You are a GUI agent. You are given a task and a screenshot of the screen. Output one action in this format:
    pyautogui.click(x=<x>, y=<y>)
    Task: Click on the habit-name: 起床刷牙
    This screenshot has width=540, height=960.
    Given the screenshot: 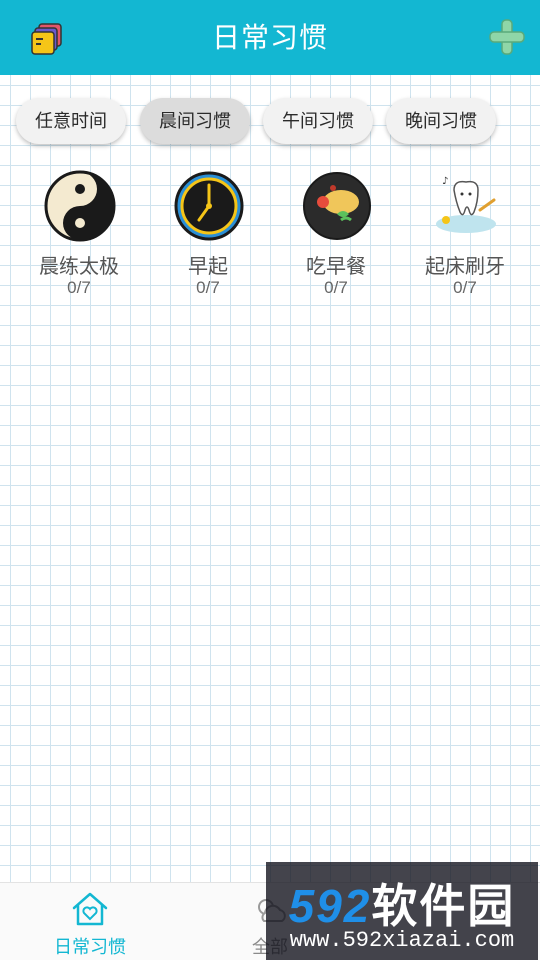 What is the action you would take?
    pyautogui.click(x=465, y=267)
    